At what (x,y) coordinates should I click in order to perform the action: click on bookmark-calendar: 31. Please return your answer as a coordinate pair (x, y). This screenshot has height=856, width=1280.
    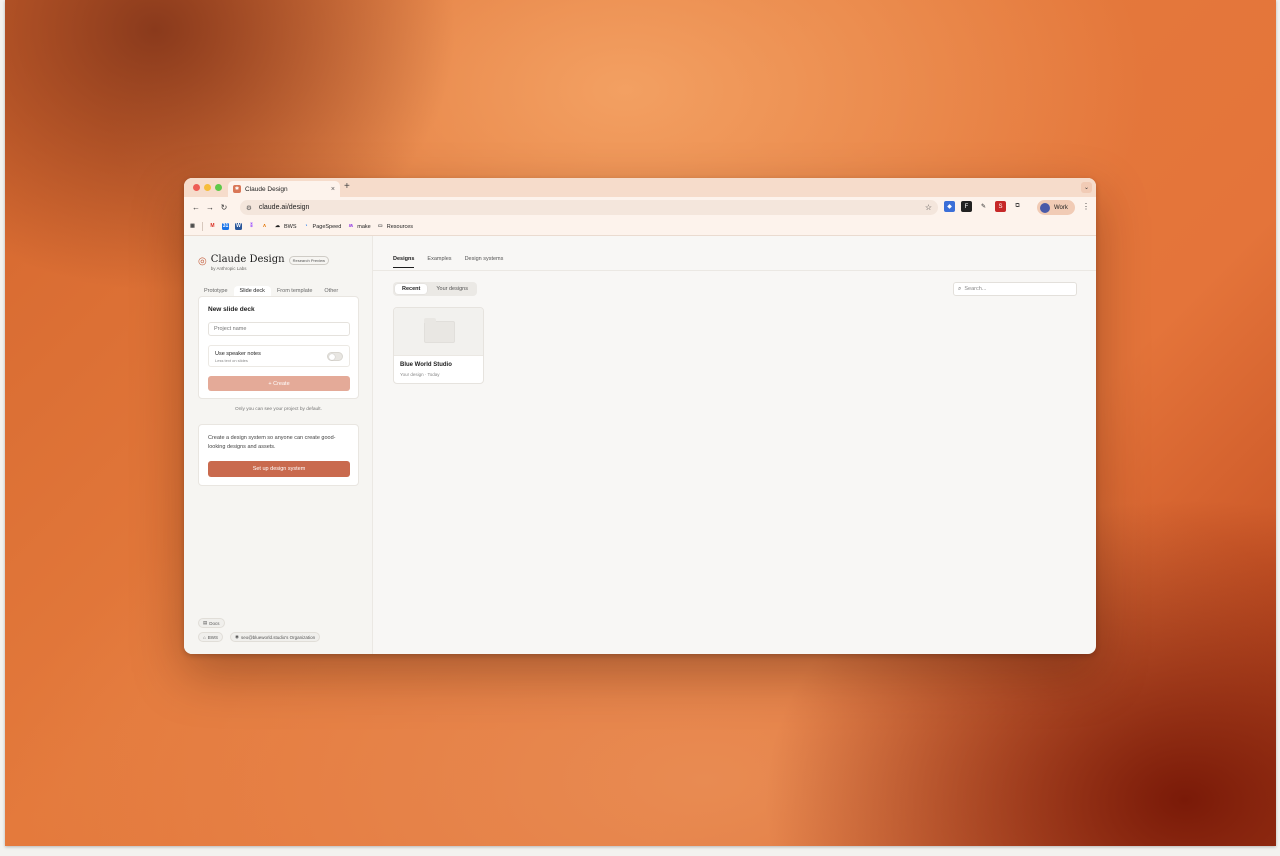
    Looking at the image, I should click on (225, 226).